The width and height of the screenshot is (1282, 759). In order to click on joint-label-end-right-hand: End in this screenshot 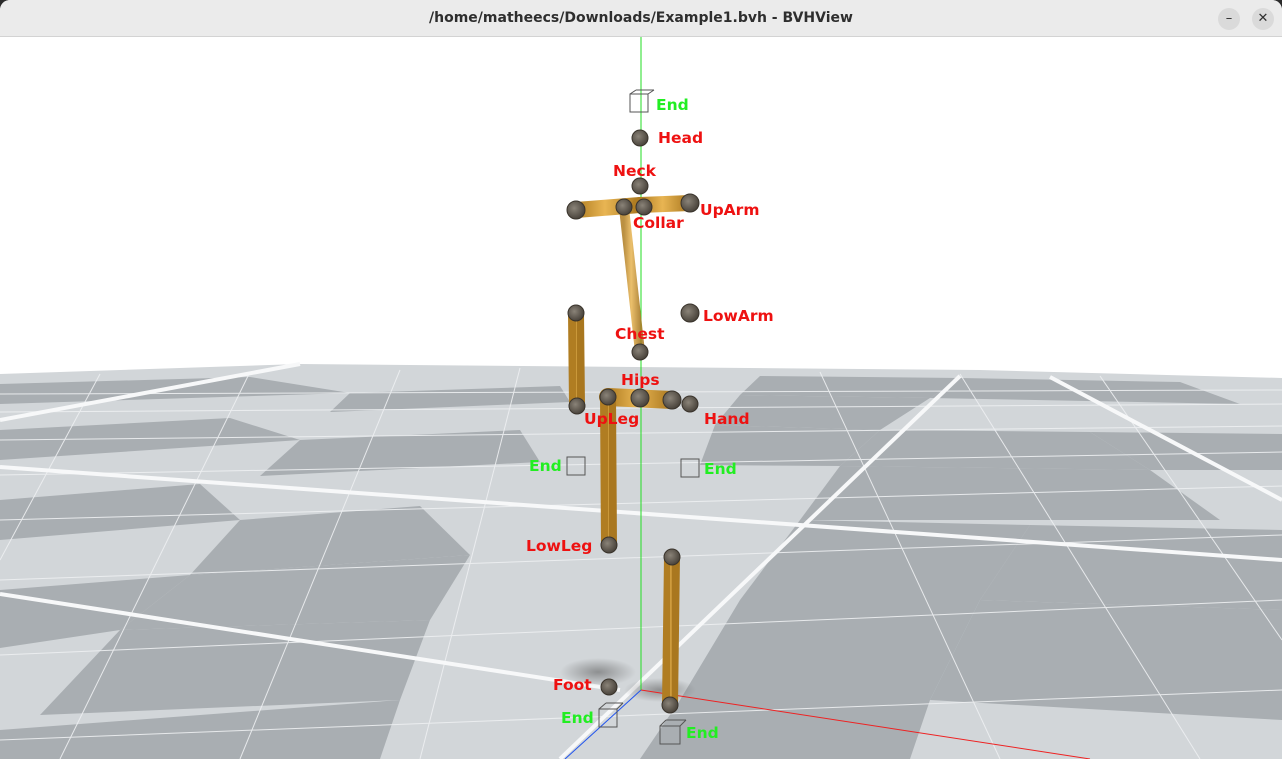, I will do `click(720, 469)`.